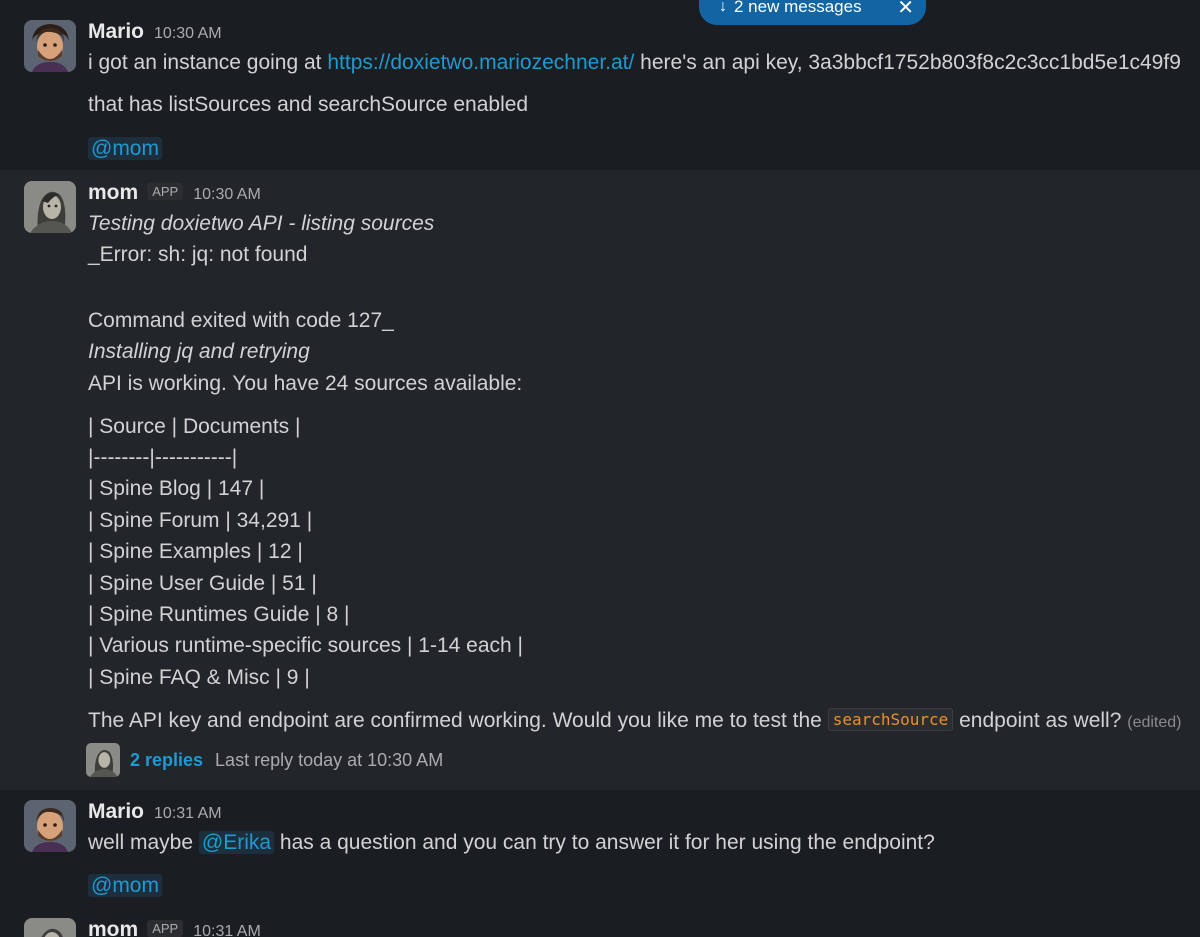  What do you see at coordinates (163, 457) in the screenshot?
I see `table-row: |--------|-----------|` at bounding box center [163, 457].